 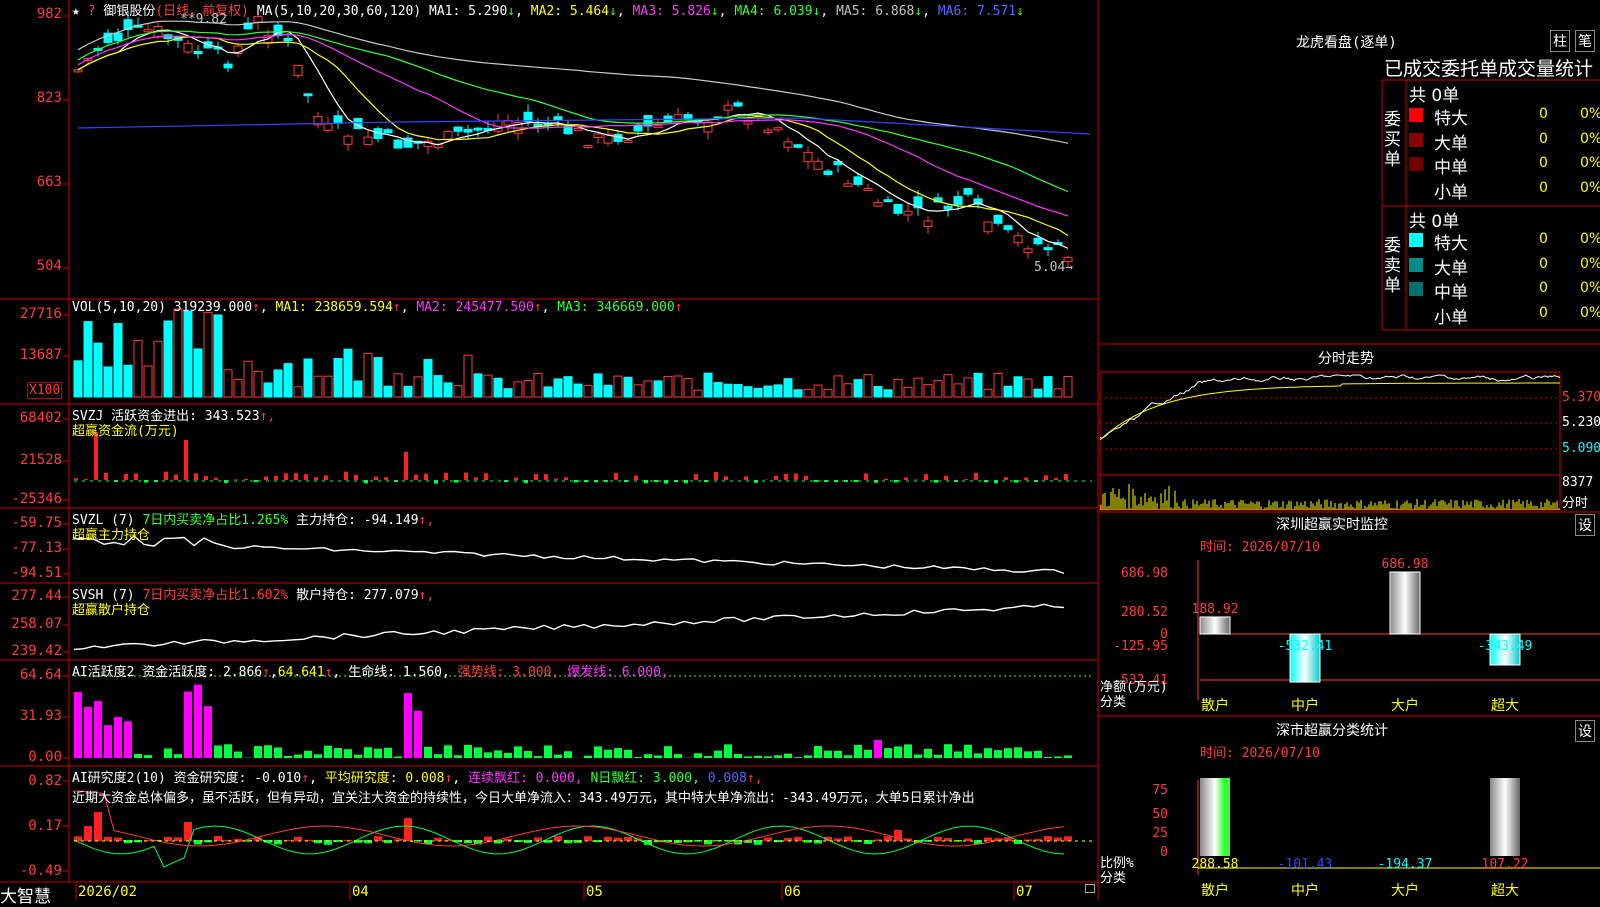 What do you see at coordinates (1504, 140) in the screenshot?
I see `buy-order-row: 大单00%` at bounding box center [1504, 140].